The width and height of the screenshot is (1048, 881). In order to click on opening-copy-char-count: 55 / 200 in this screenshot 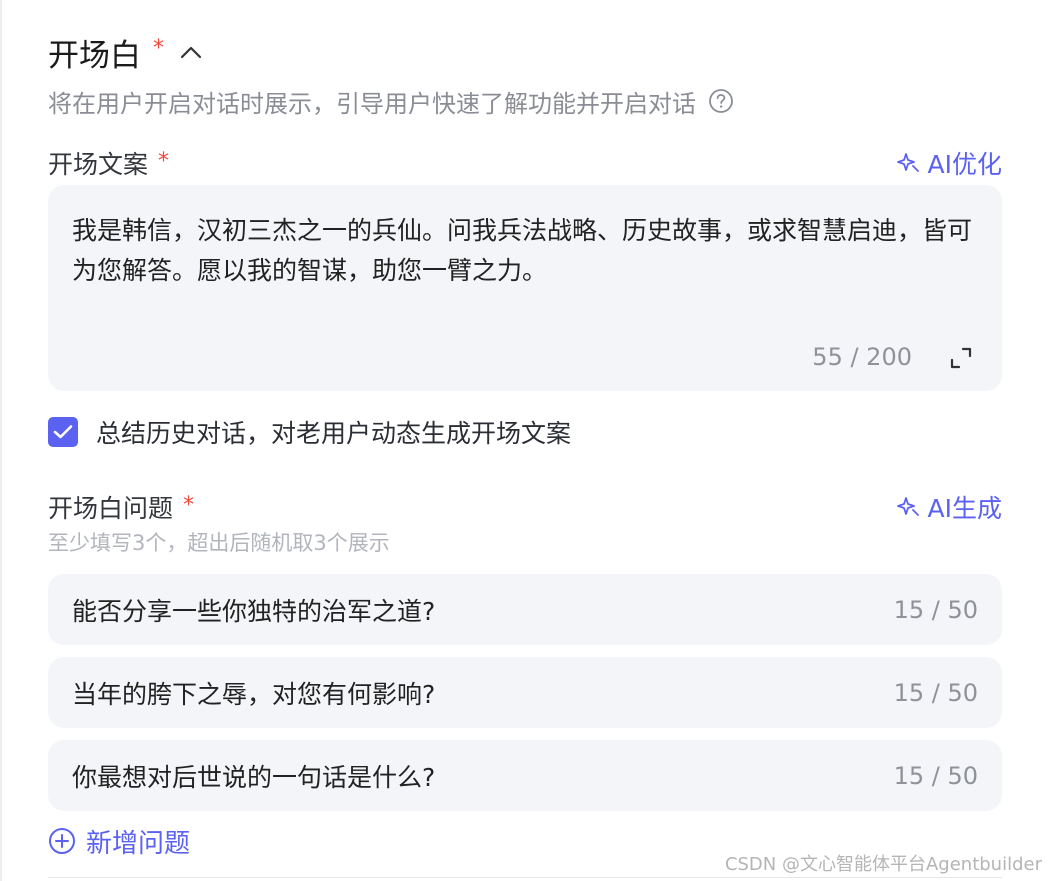, I will do `click(862, 357)`.